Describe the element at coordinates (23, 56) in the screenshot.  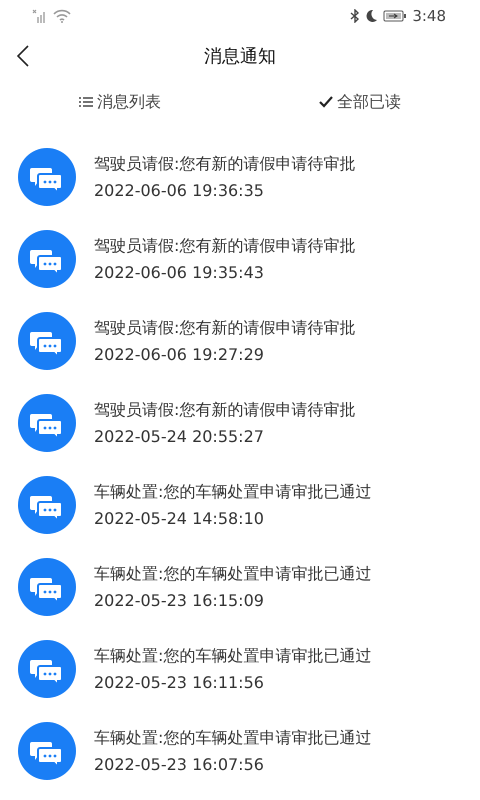
I see `back-icon` at that location.